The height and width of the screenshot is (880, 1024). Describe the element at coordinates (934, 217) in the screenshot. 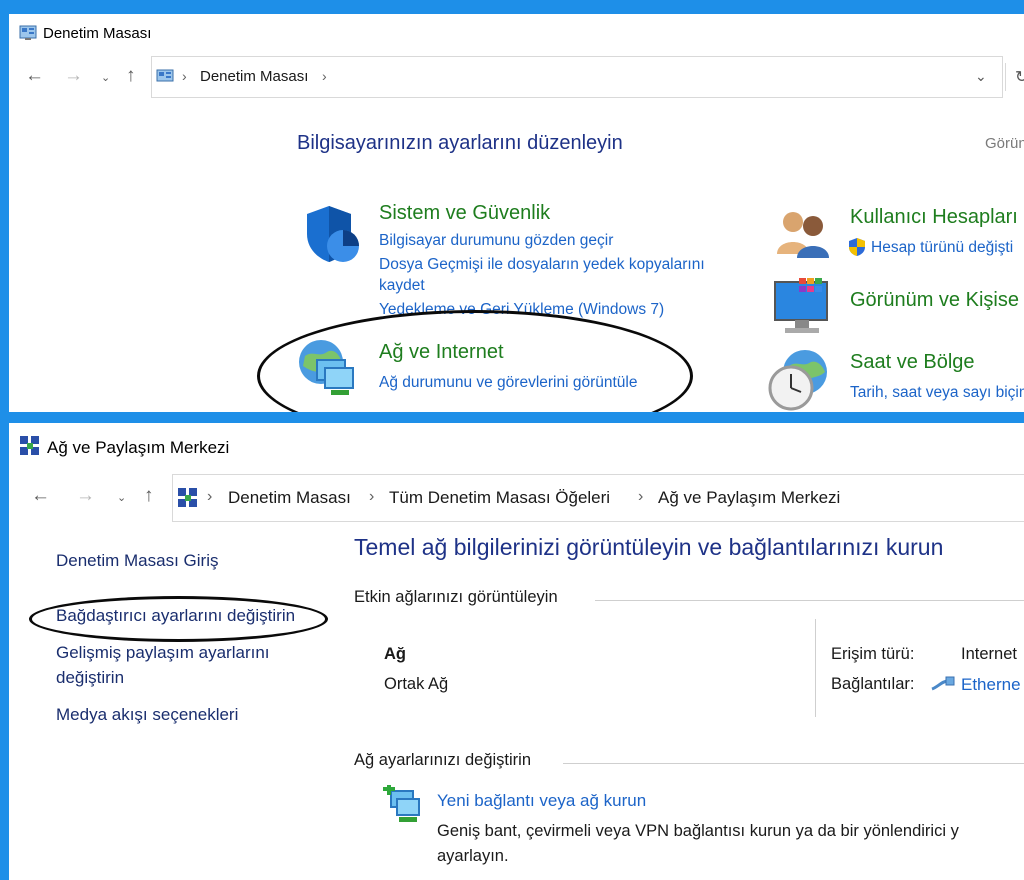

I see `user-accounts-title: Kullanıcı Hesapları` at that location.